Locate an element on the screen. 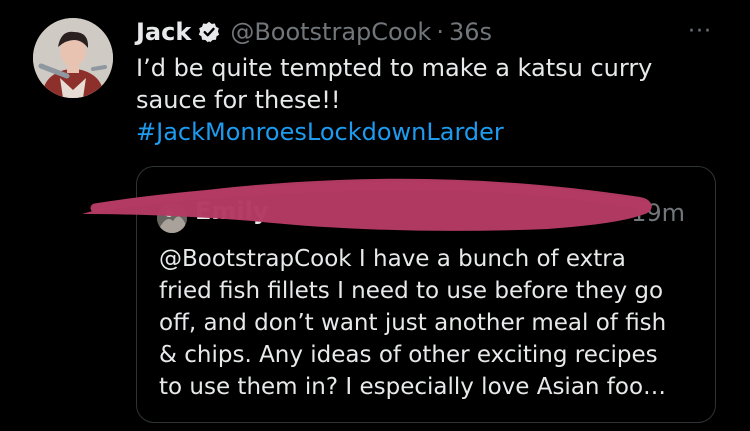  avatar-image is located at coordinates (73, 58).